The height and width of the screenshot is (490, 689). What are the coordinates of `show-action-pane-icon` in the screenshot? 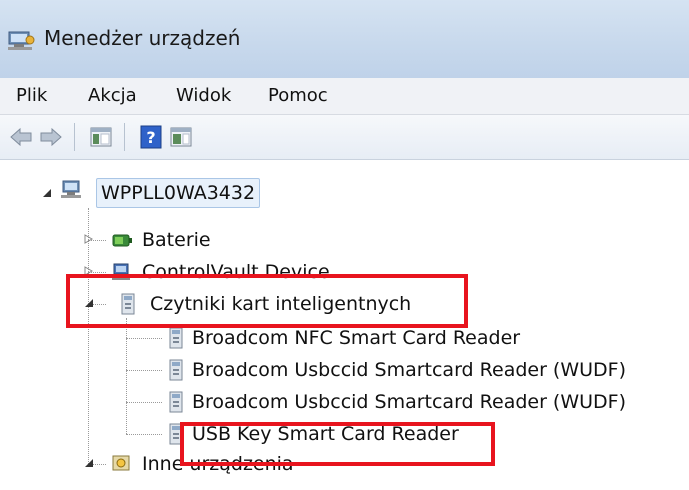 It's located at (181, 137).